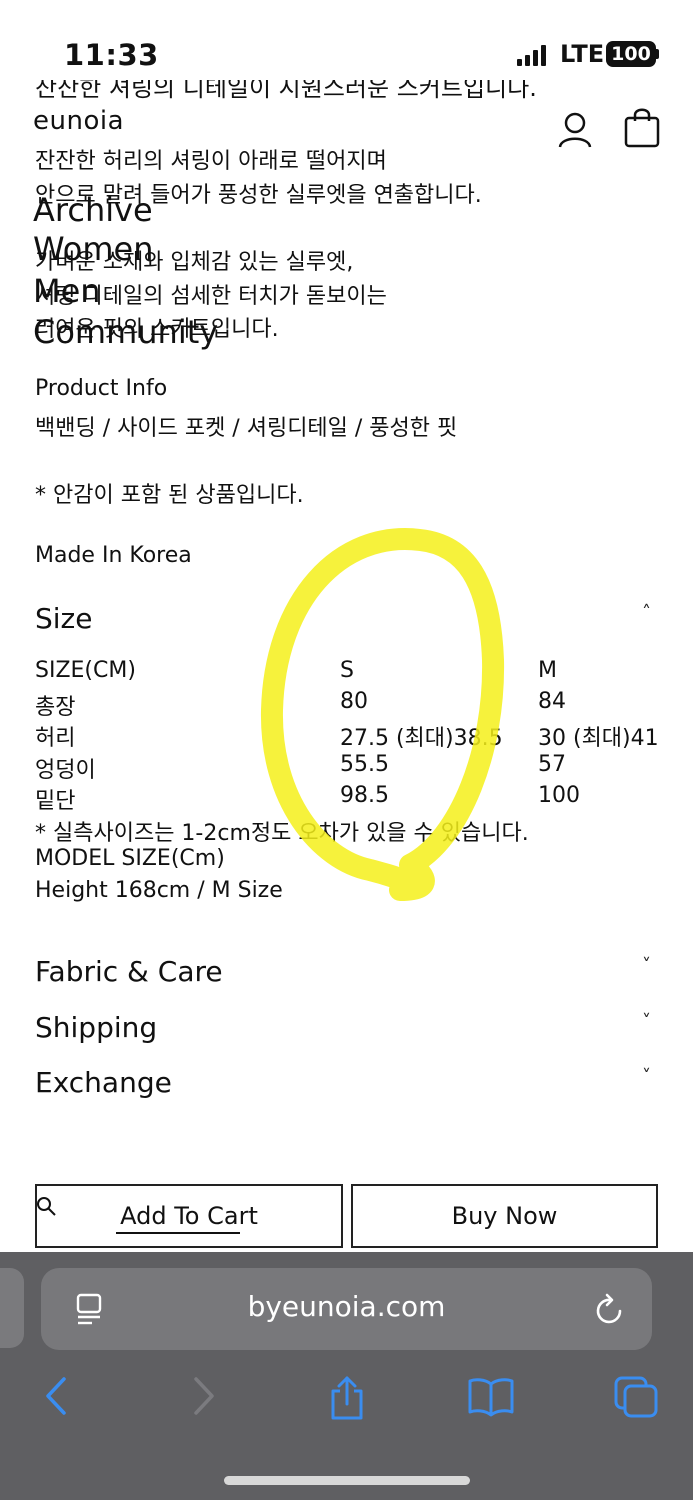  Describe the element at coordinates (636, 1397) in the screenshot. I see `tabs-icon` at that location.